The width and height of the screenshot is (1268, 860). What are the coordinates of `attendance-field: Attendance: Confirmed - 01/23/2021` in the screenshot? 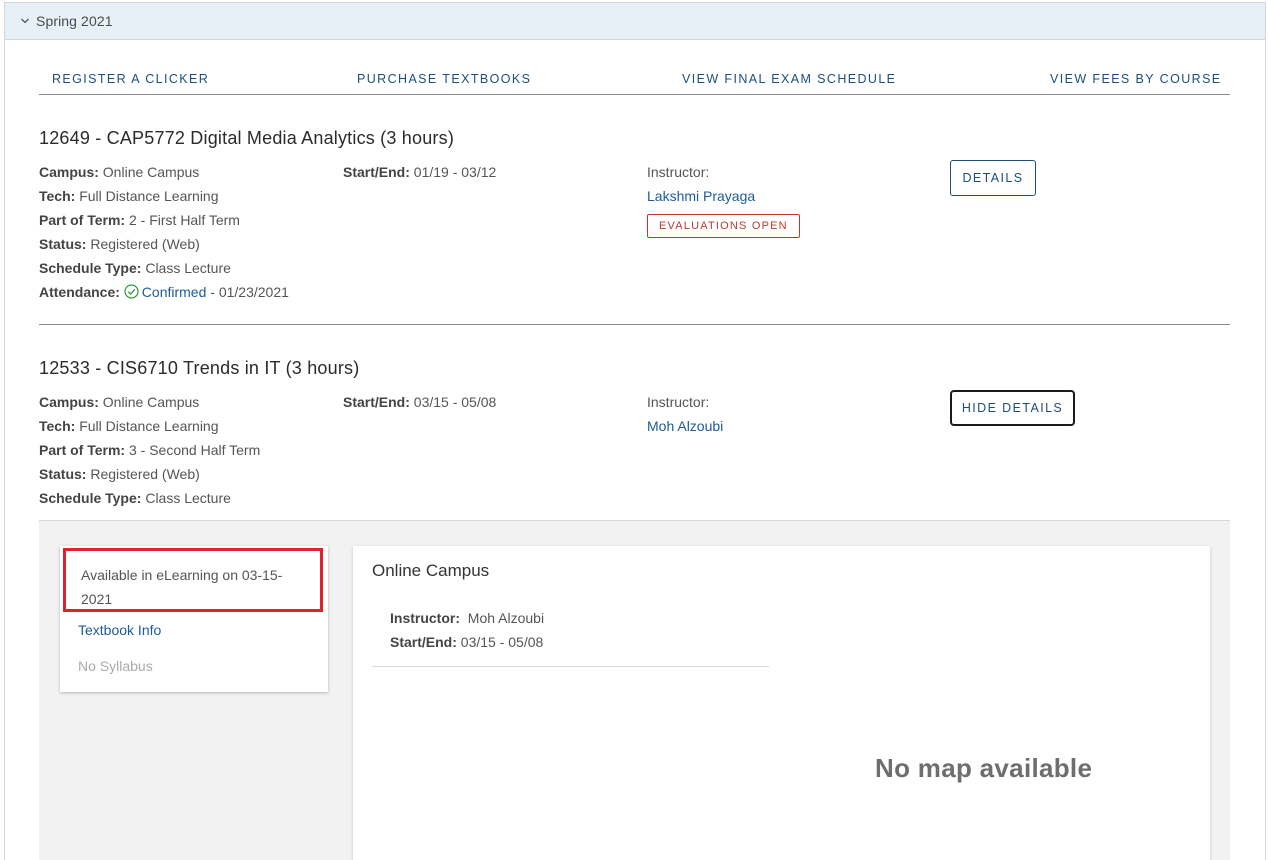 It's located at (164, 291).